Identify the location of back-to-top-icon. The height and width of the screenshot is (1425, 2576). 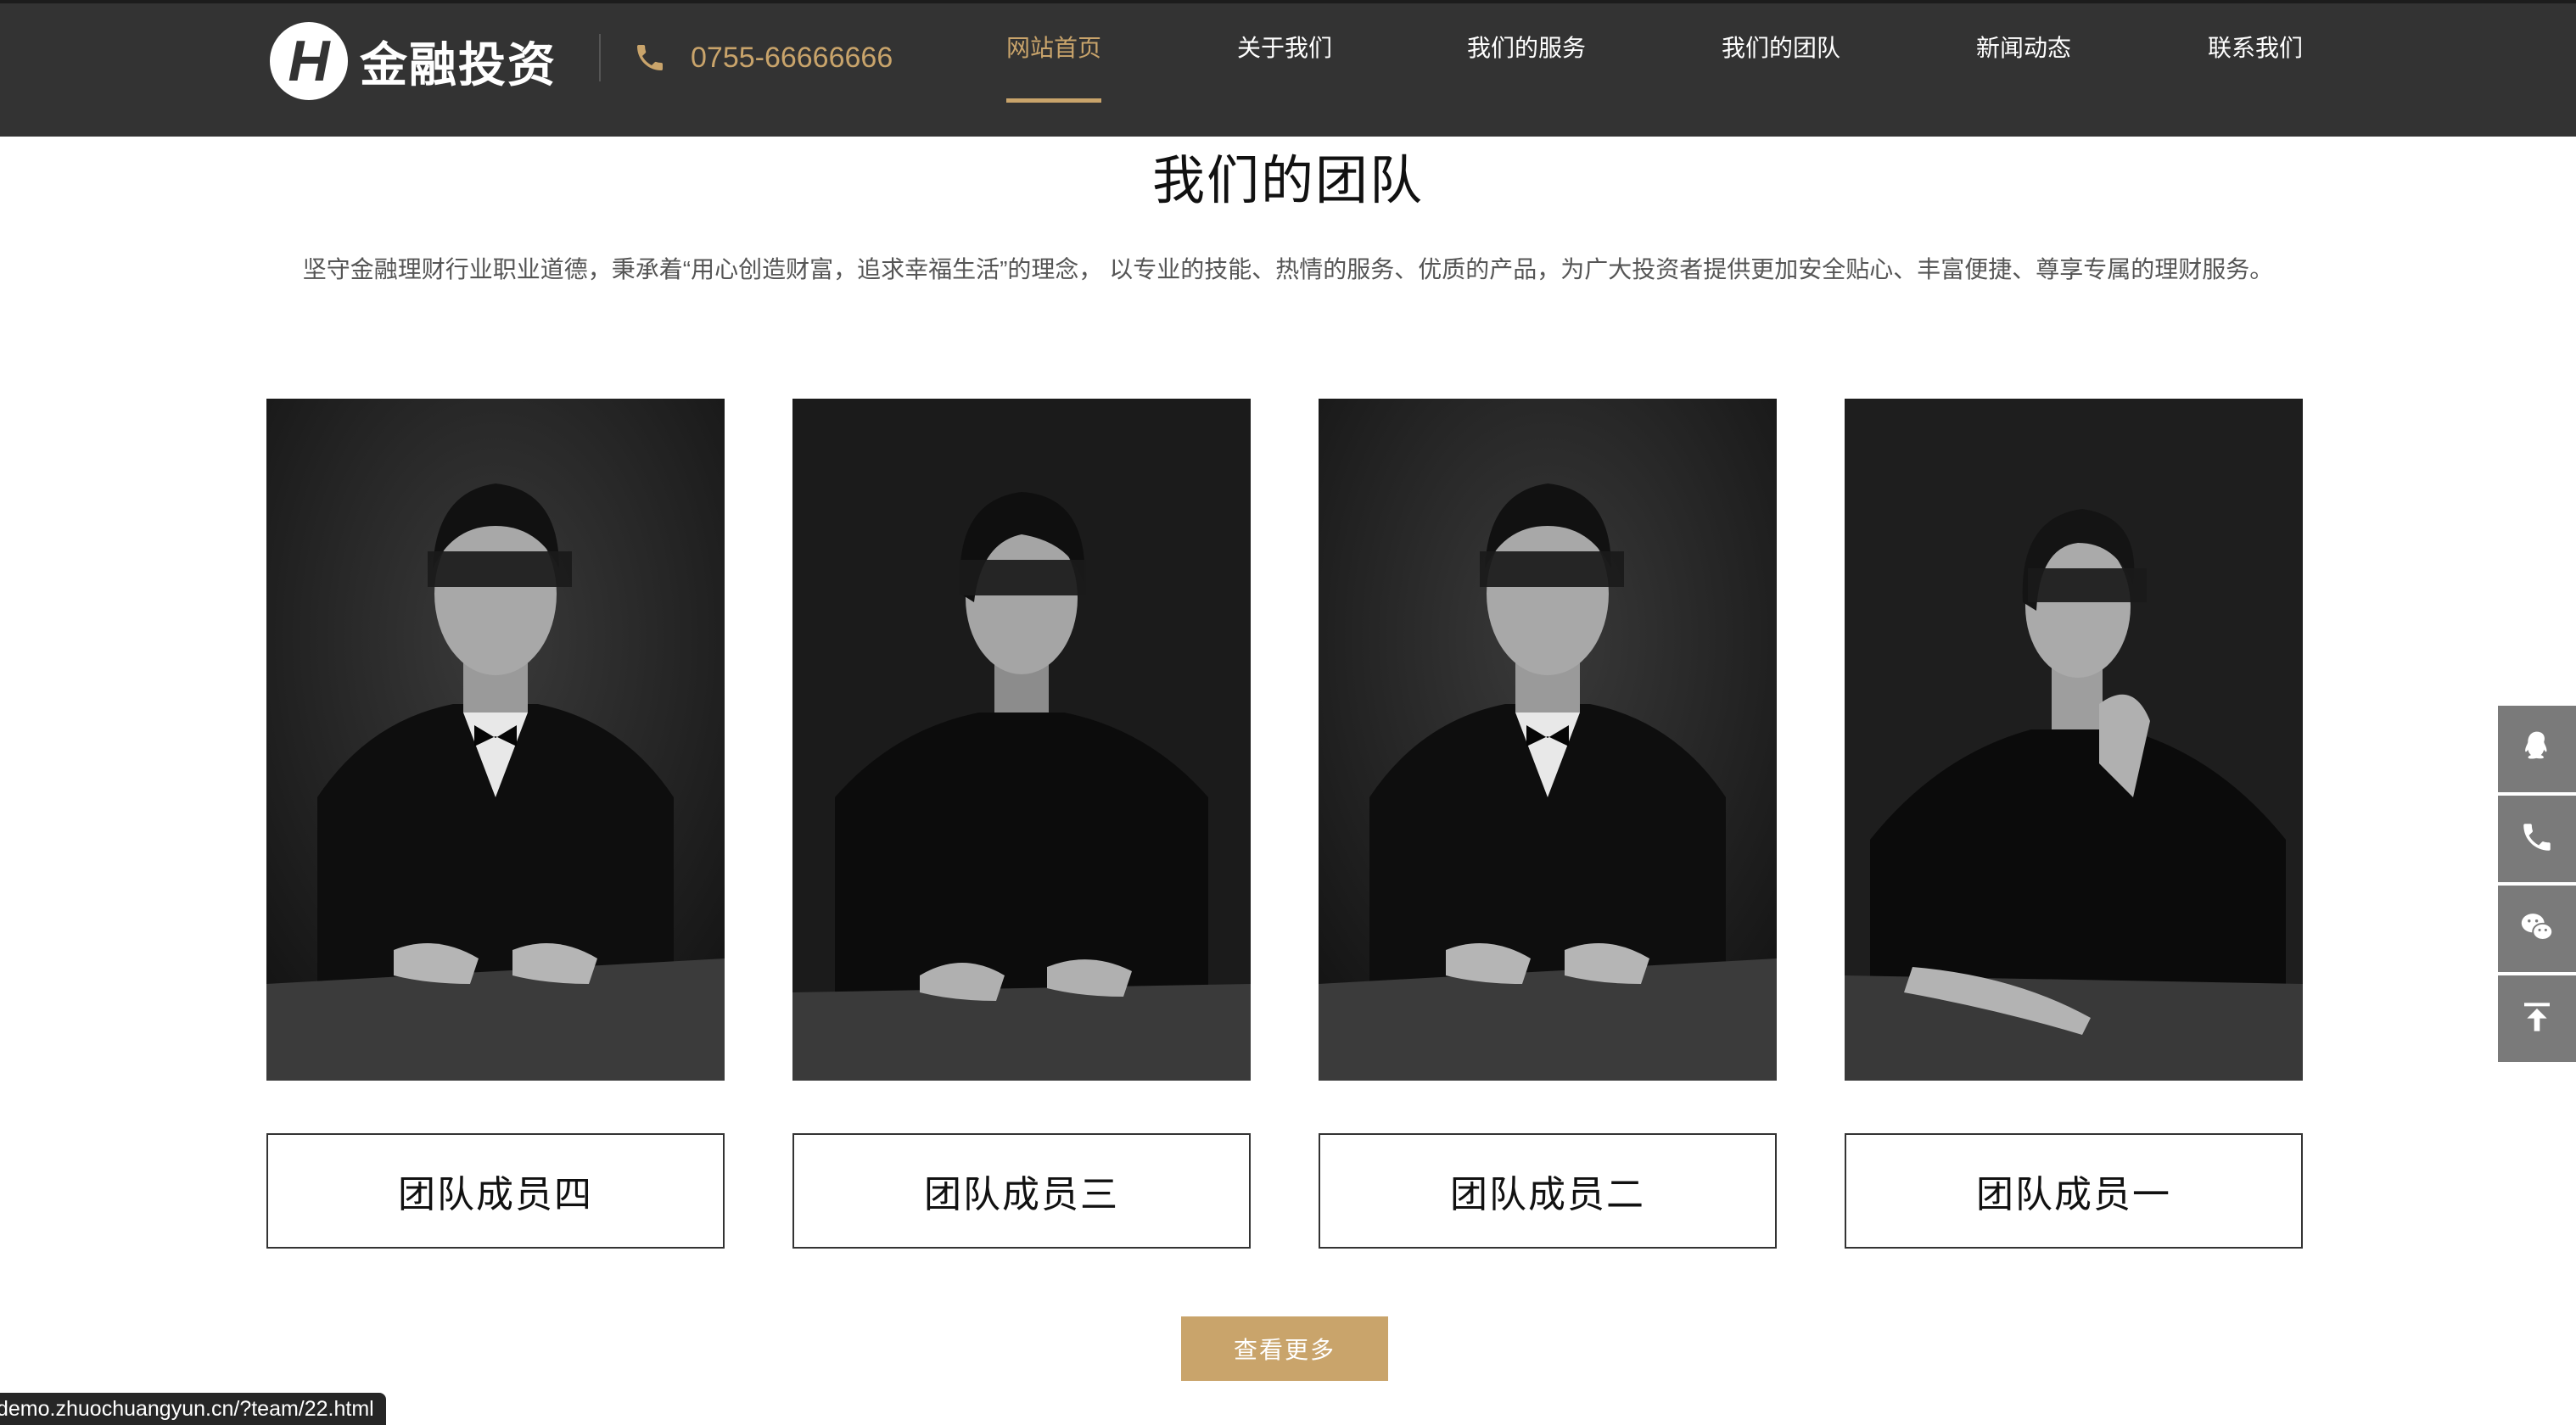
(2537, 1019).